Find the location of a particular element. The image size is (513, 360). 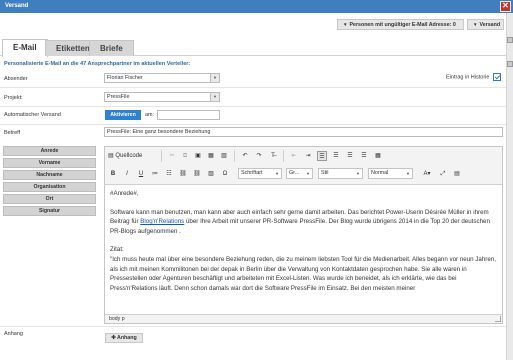

placeholder-signatur-button: Signatur is located at coordinates (49, 211).